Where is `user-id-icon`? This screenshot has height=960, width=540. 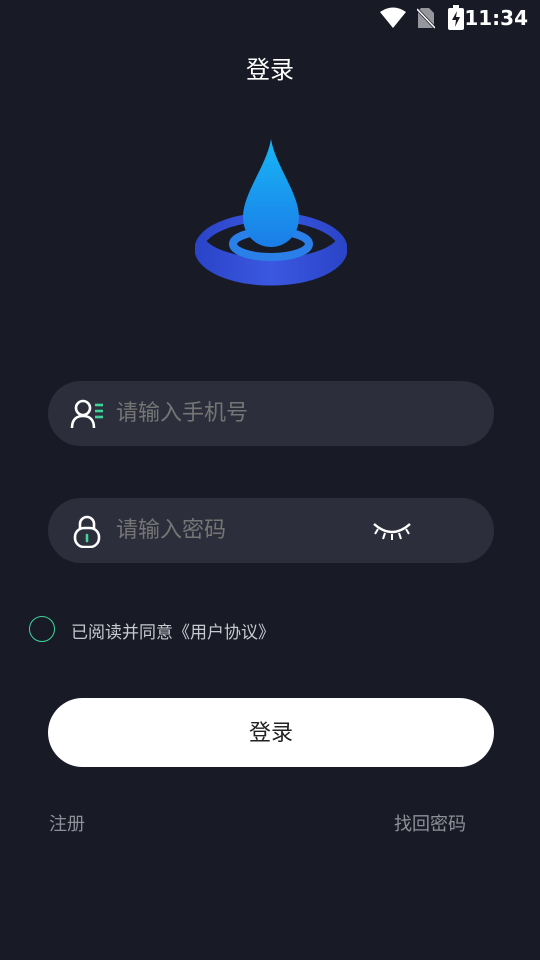
user-id-icon is located at coordinates (86, 414).